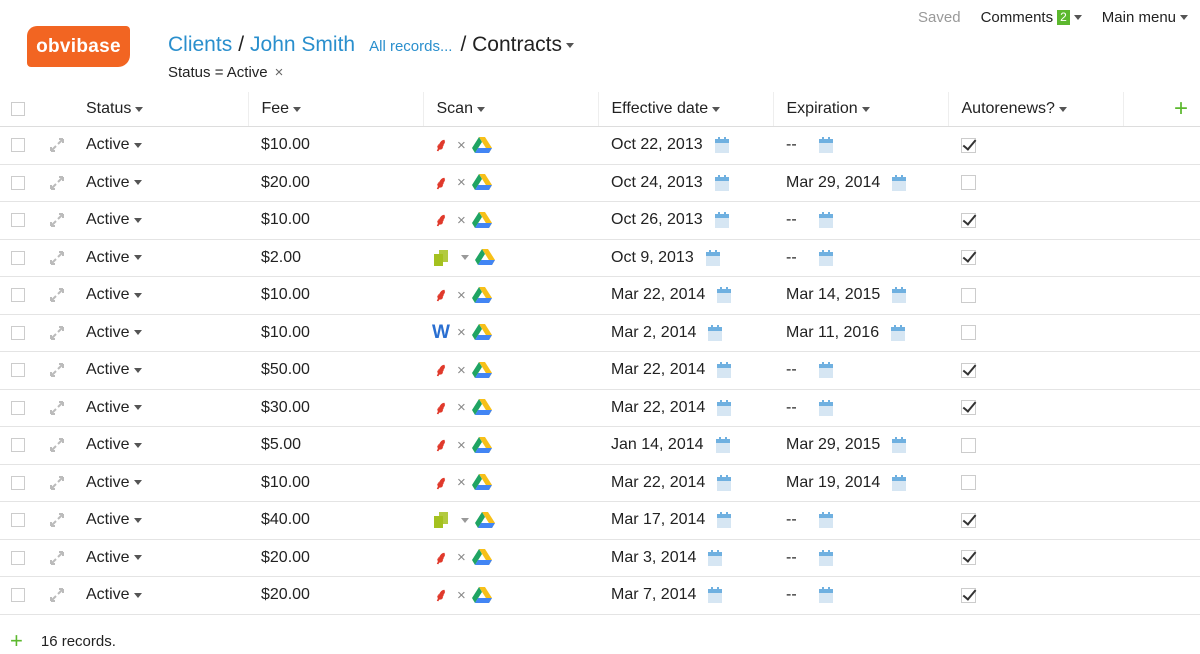 The width and height of the screenshot is (1200, 654). I want to click on breadcrumb-client-link: John Smith, so click(302, 45).